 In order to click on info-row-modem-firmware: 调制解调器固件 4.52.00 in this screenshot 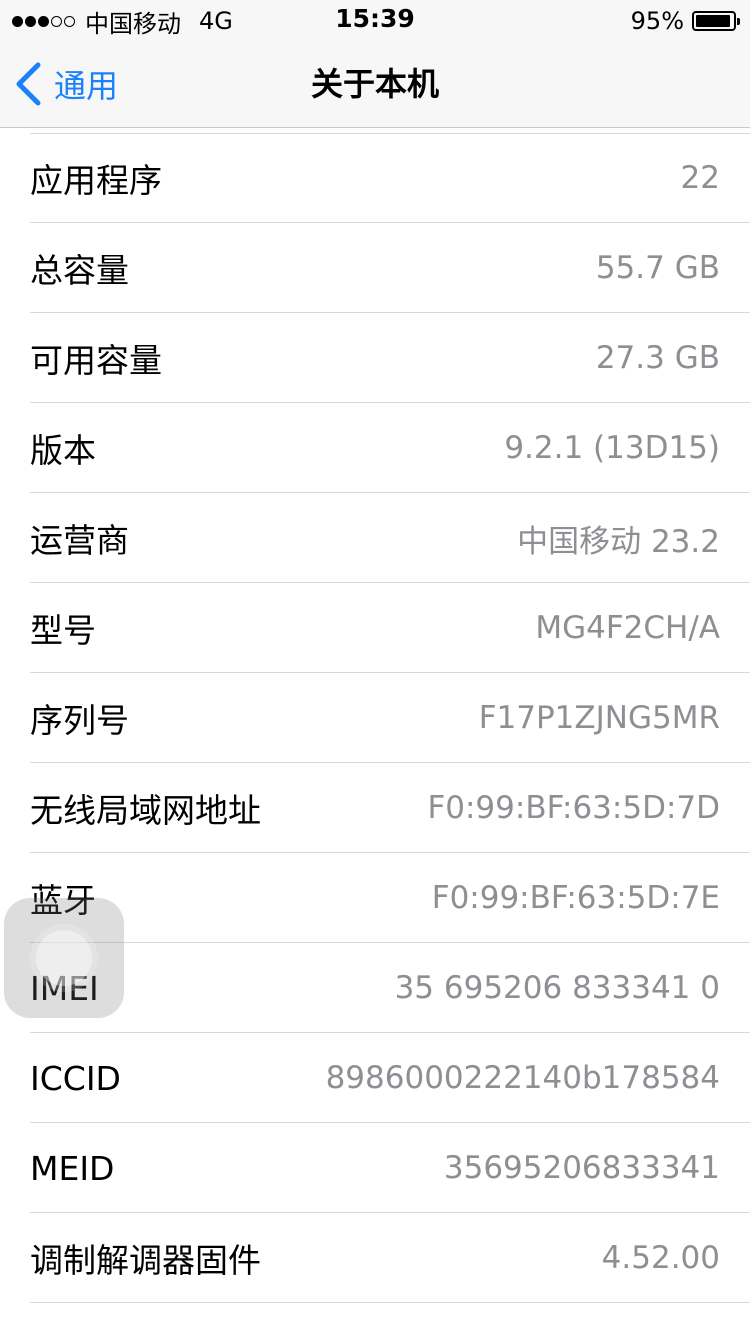, I will do `click(375, 1258)`.